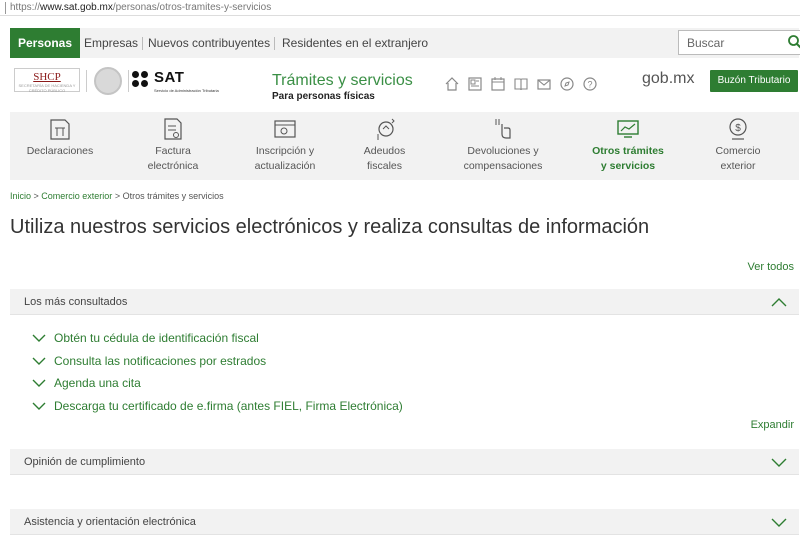 The height and width of the screenshot is (542, 800). I want to click on sat-dots-icon, so click(141, 80).